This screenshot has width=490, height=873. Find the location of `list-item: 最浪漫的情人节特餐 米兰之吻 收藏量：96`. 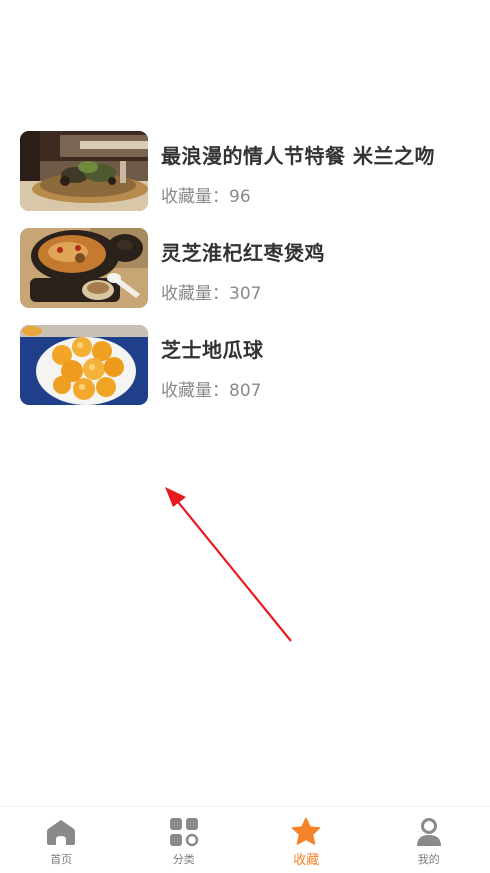

list-item: 最浪漫的情人节特餐 米兰之吻 收藏量：96 is located at coordinates (245, 179).